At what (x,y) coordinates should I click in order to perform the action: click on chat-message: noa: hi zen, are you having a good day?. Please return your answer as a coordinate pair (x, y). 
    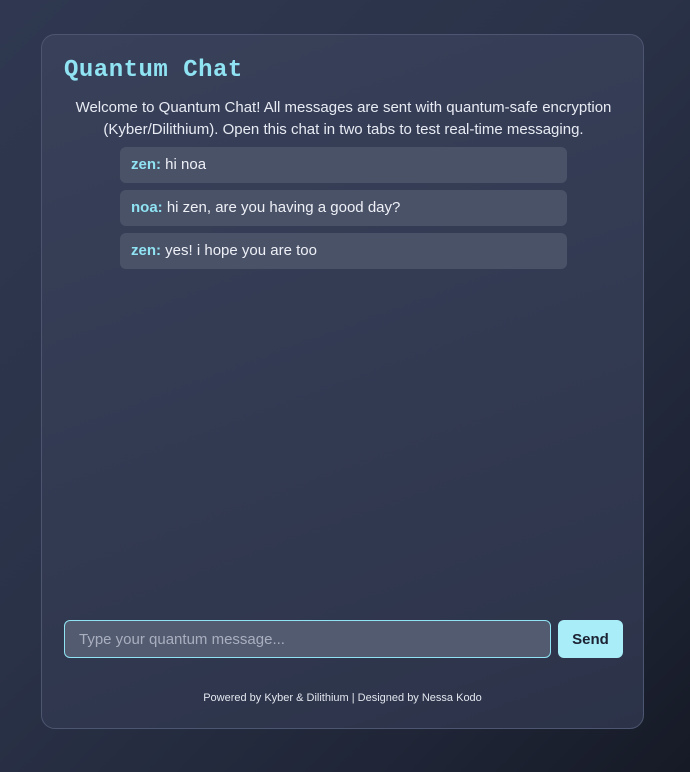
    Looking at the image, I should click on (343, 208).